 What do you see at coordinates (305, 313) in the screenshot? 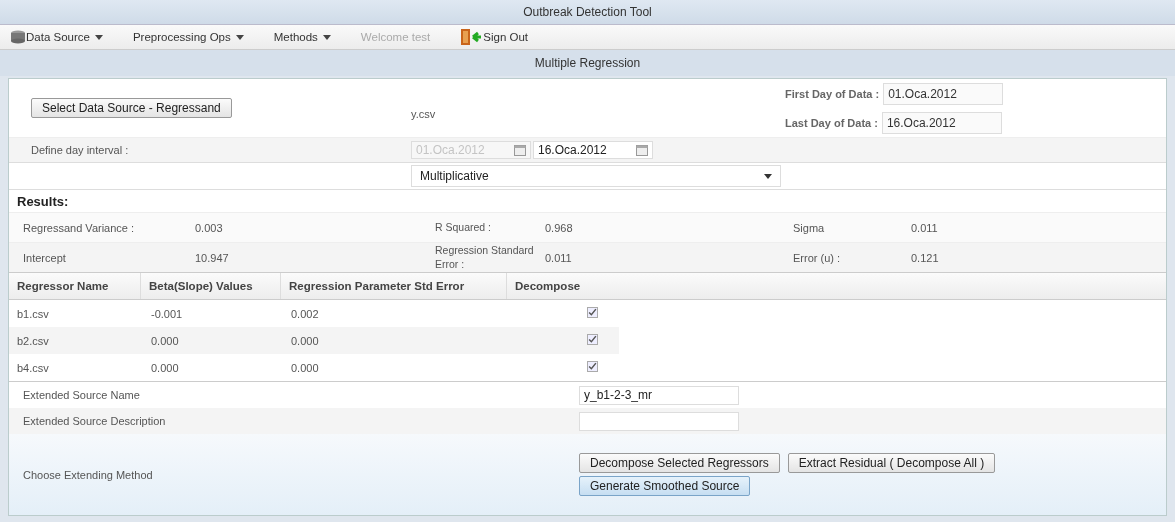
I see `table-cell-text: 0.002` at bounding box center [305, 313].